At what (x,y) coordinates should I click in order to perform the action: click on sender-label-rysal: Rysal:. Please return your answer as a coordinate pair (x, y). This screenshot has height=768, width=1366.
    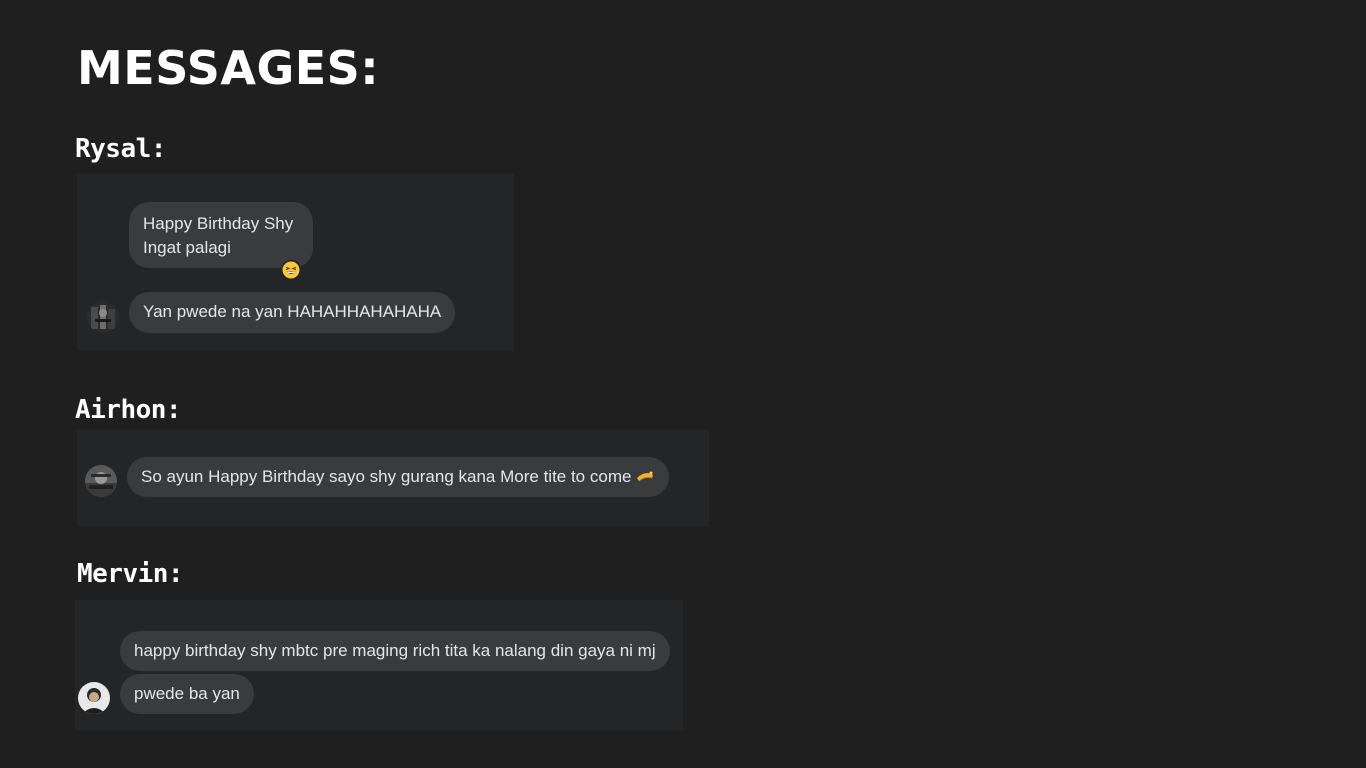
    Looking at the image, I should click on (120, 149).